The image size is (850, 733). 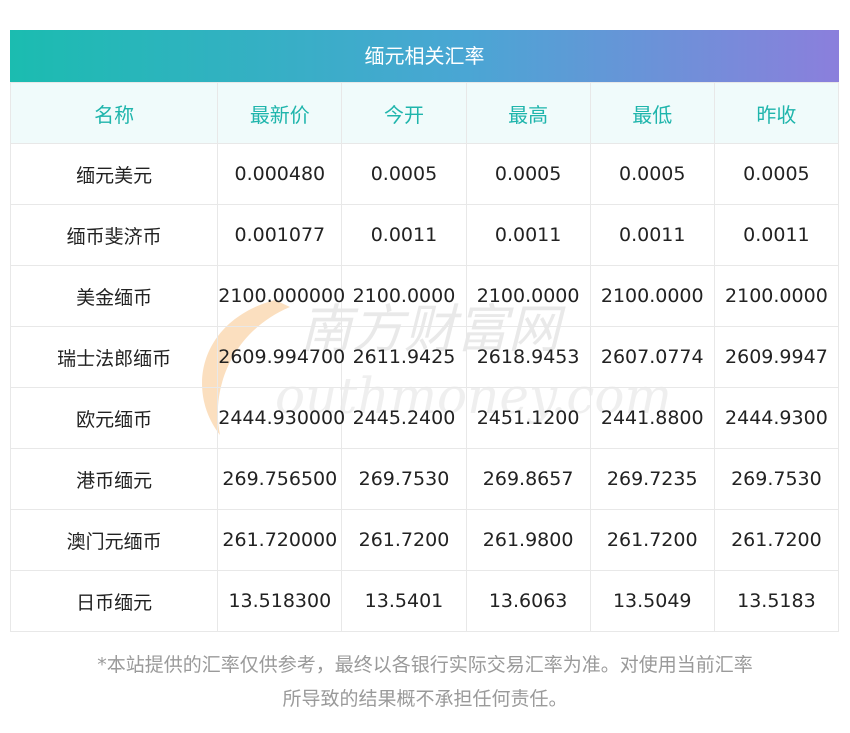 What do you see at coordinates (652, 235) in the screenshot?
I see `low-price: 0.0011` at bounding box center [652, 235].